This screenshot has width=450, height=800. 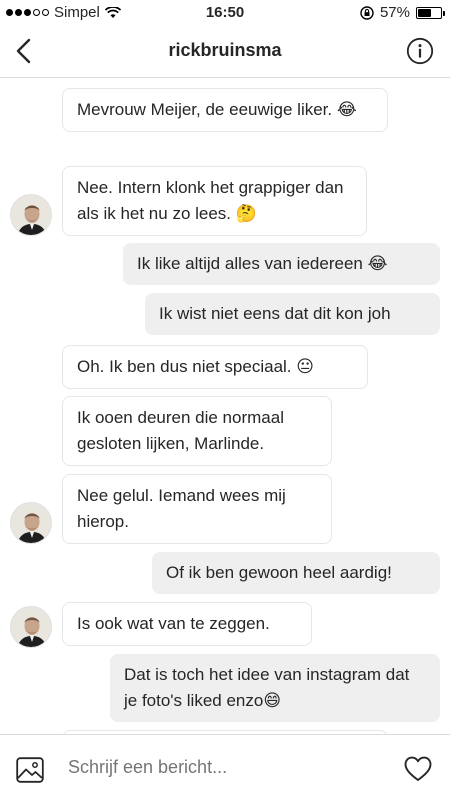 I want to click on rotation-lock-icon, so click(x=367, y=12).